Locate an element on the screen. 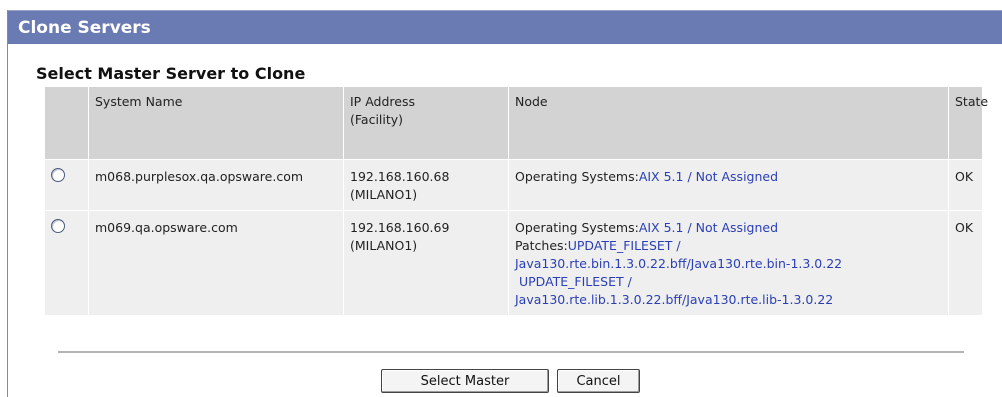  cancel-button: Cancel is located at coordinates (598, 381).